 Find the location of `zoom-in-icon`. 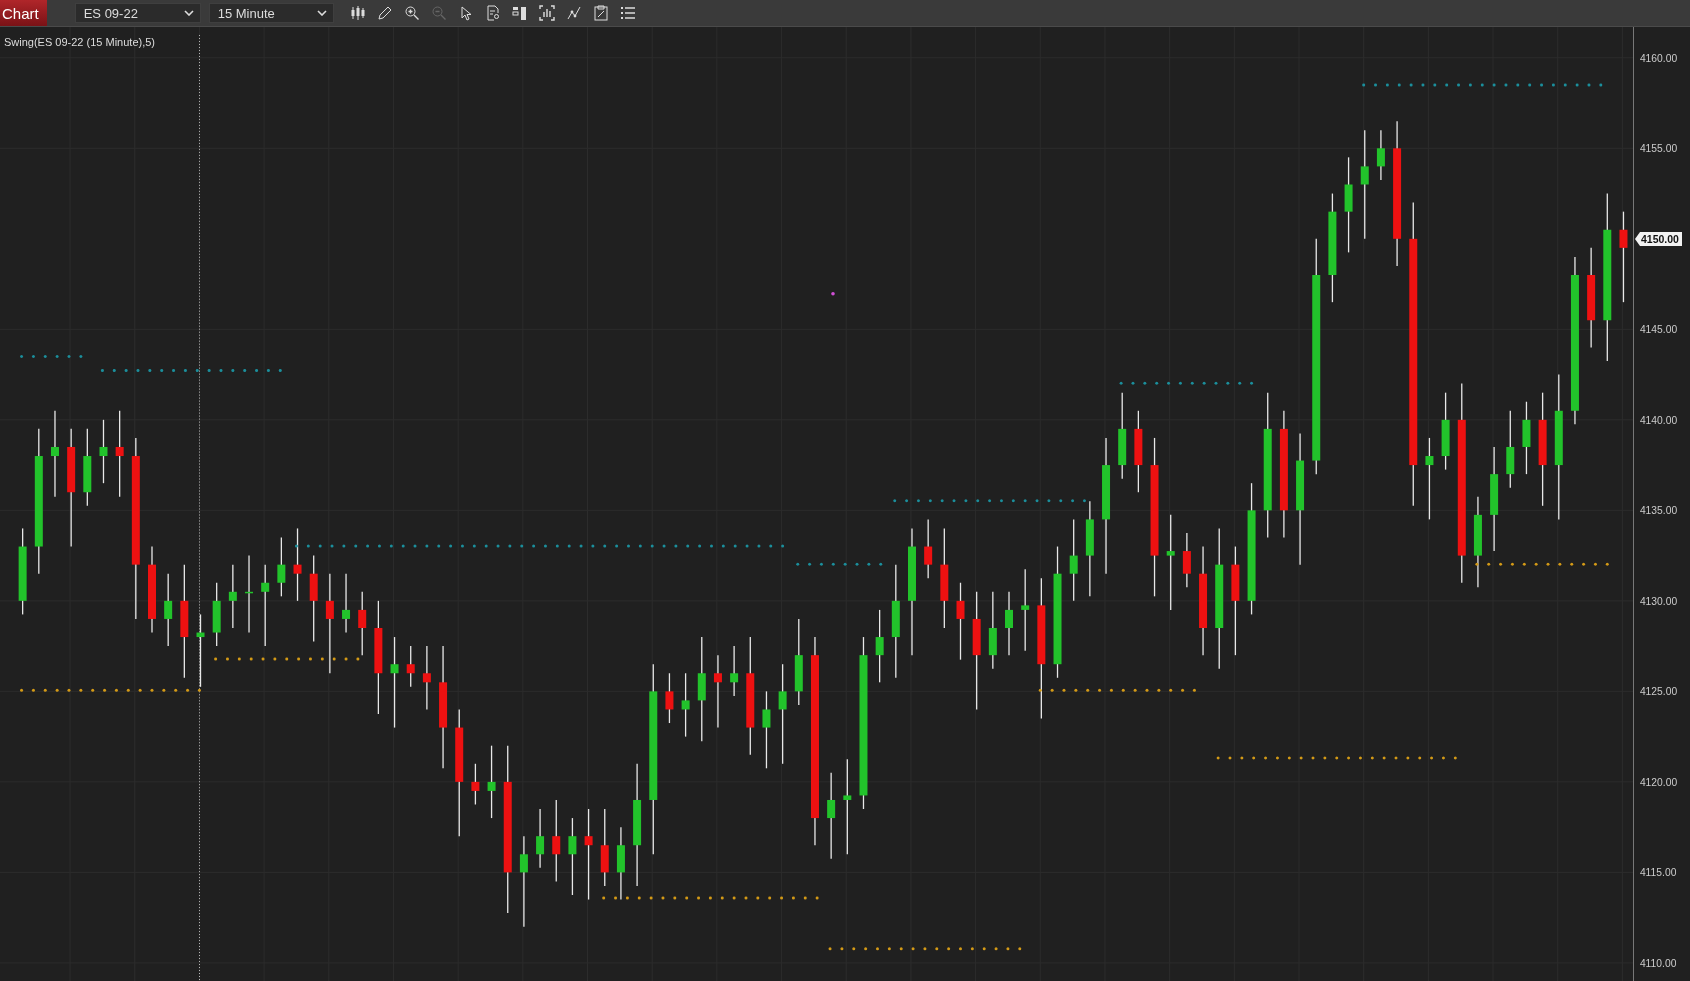

zoom-in-icon is located at coordinates (411, 13).